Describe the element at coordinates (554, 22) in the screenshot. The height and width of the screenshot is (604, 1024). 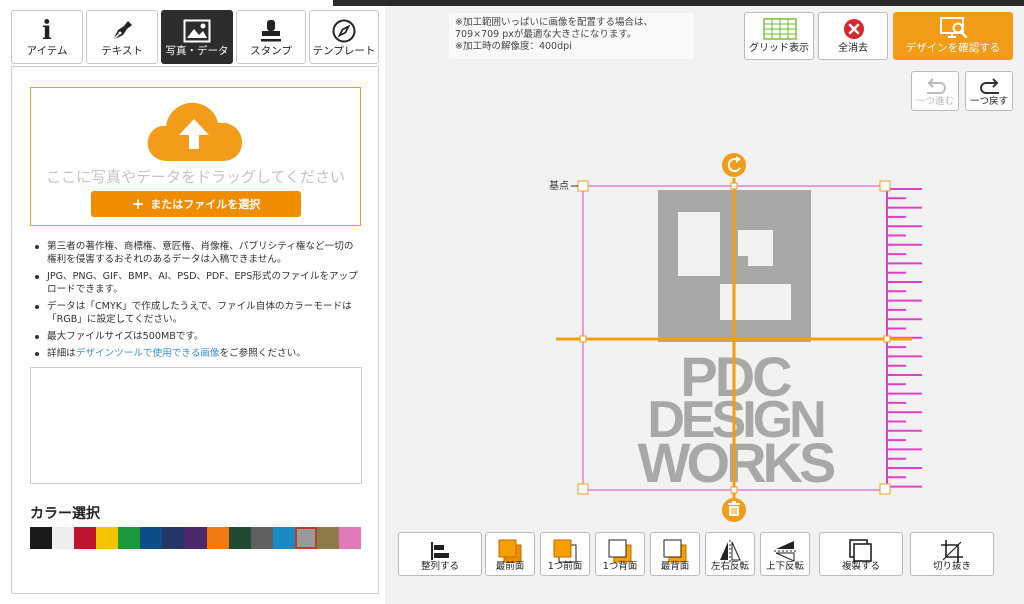
I see `notice-line: ※加工範囲いっぱいに画像を配置する場合は、` at that location.